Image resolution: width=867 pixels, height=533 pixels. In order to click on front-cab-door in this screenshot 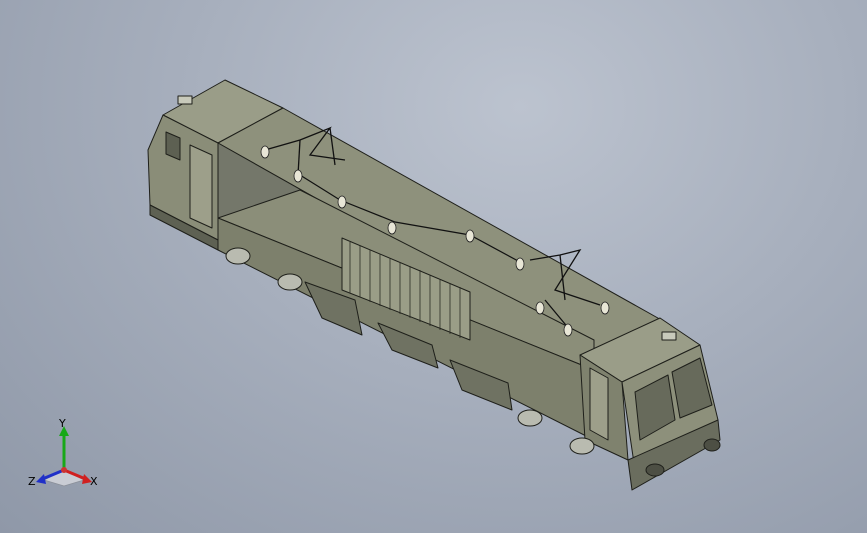, I will do `click(599, 404)`.